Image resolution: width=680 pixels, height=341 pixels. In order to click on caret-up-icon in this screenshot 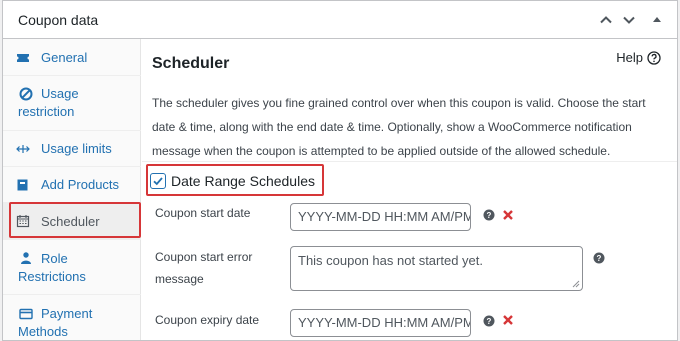, I will do `click(657, 20)`.